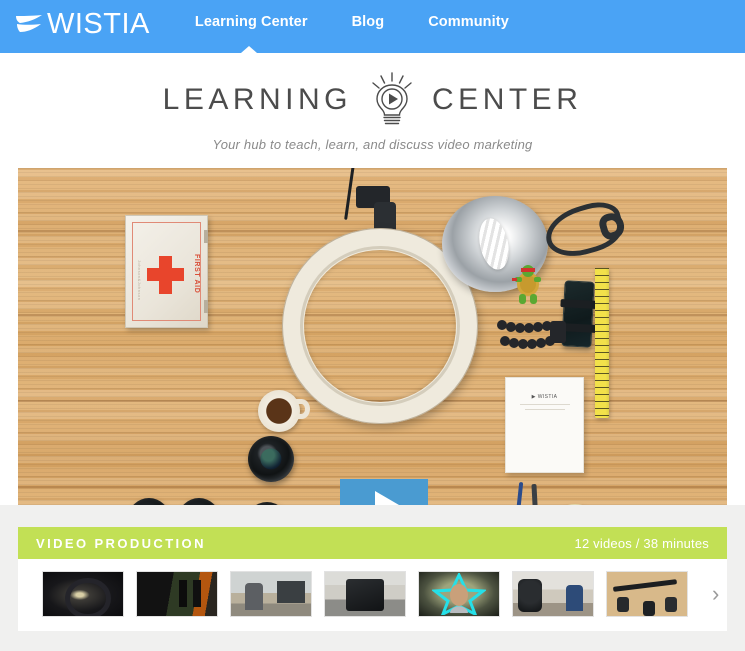 This screenshot has height=651, width=745. I want to click on title-word-center: CENTER, so click(507, 99).